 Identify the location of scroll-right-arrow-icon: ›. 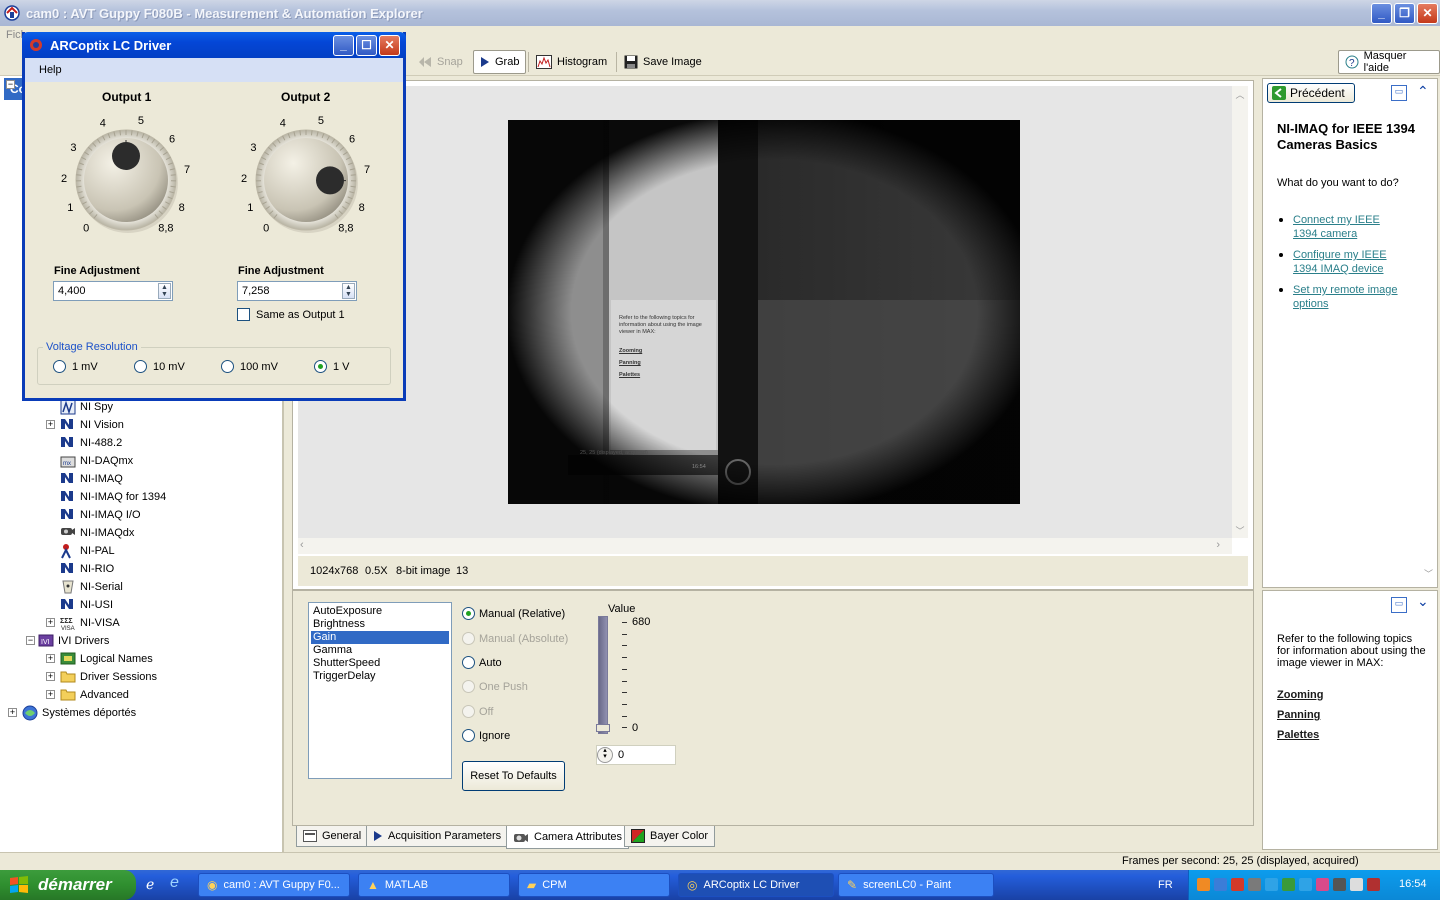
(1218, 545).